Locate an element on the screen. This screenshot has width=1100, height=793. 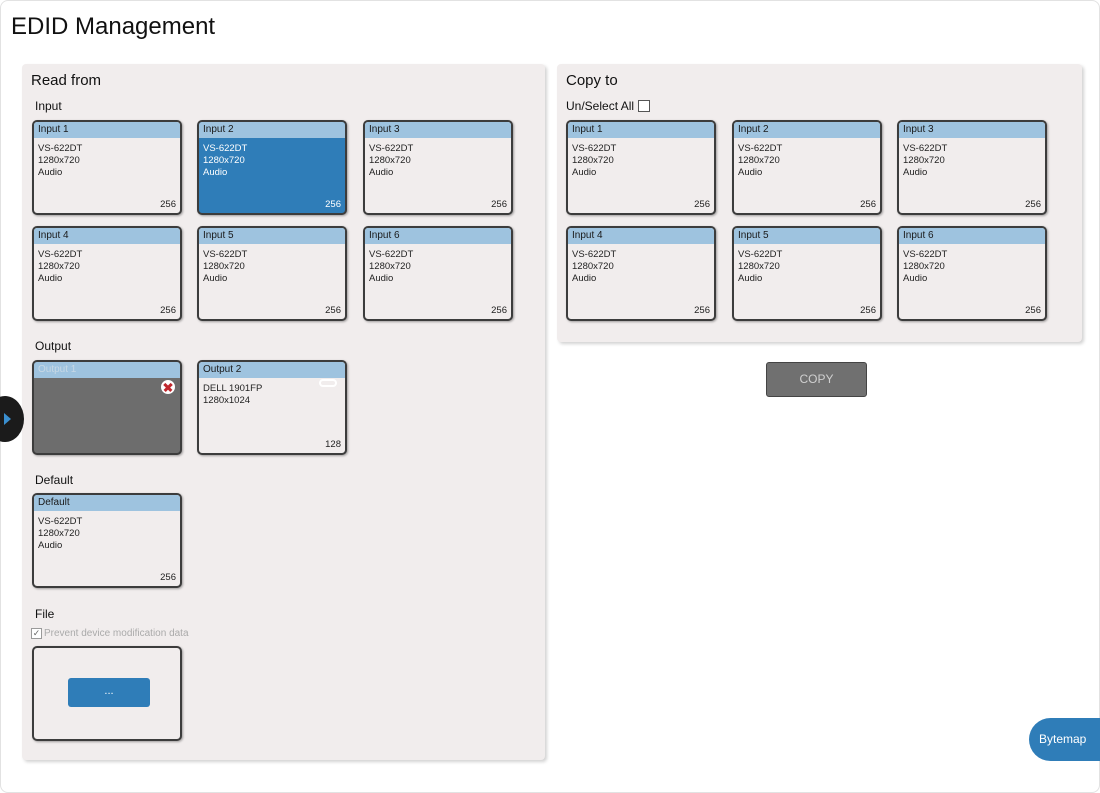
unselect-all-label: Un/Select All is located at coordinates (600, 106).